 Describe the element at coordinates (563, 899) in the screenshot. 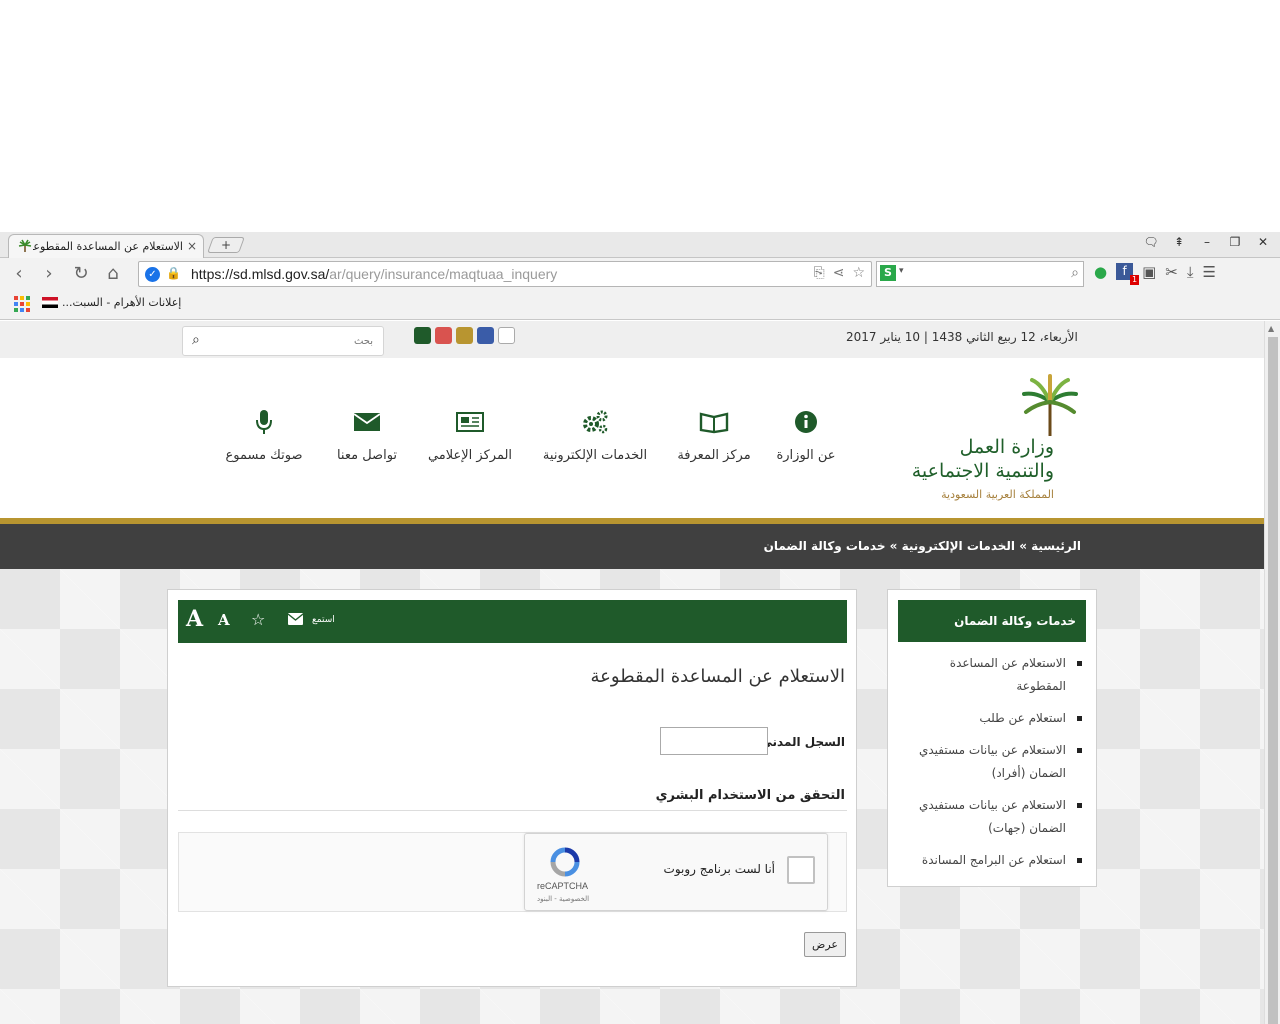

I see `recaptcha-links: الخصوصية - البنود` at that location.